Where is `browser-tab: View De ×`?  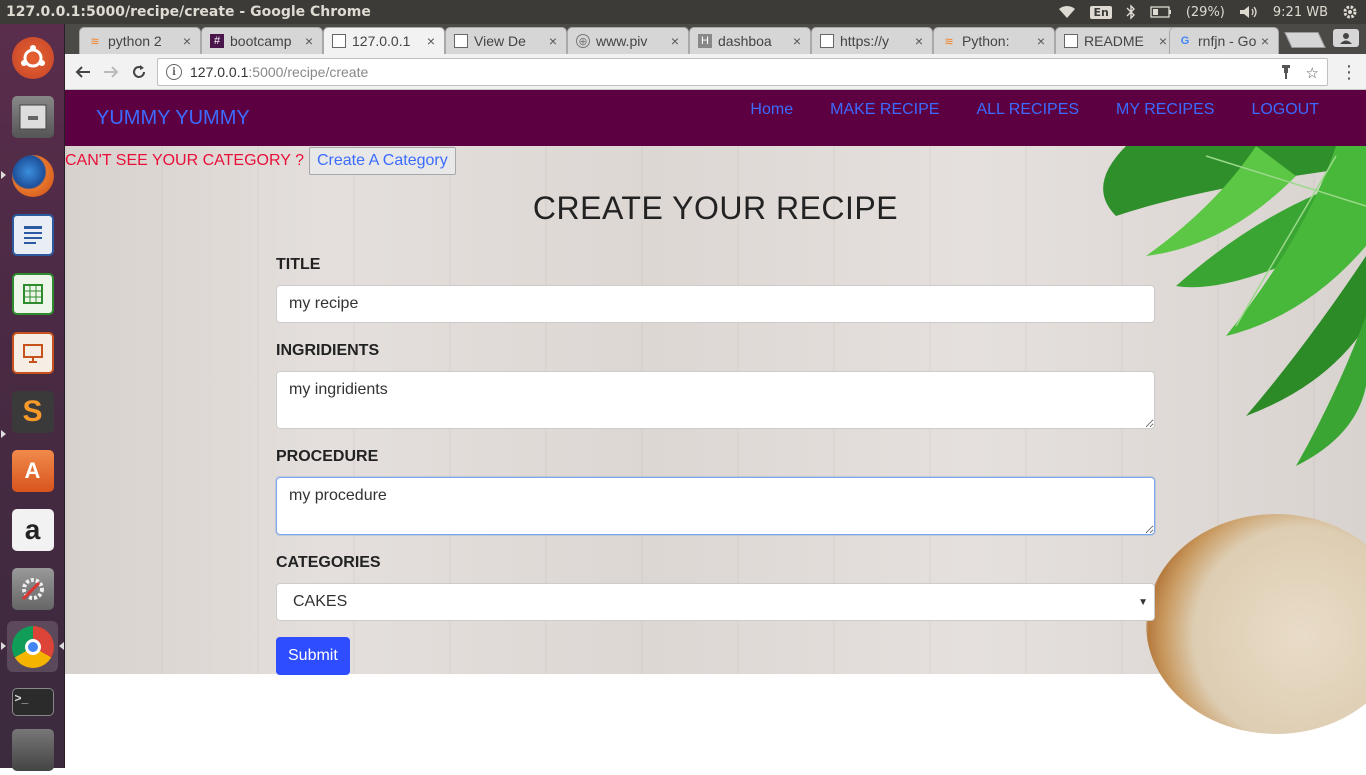 browser-tab: View De × is located at coordinates (506, 40).